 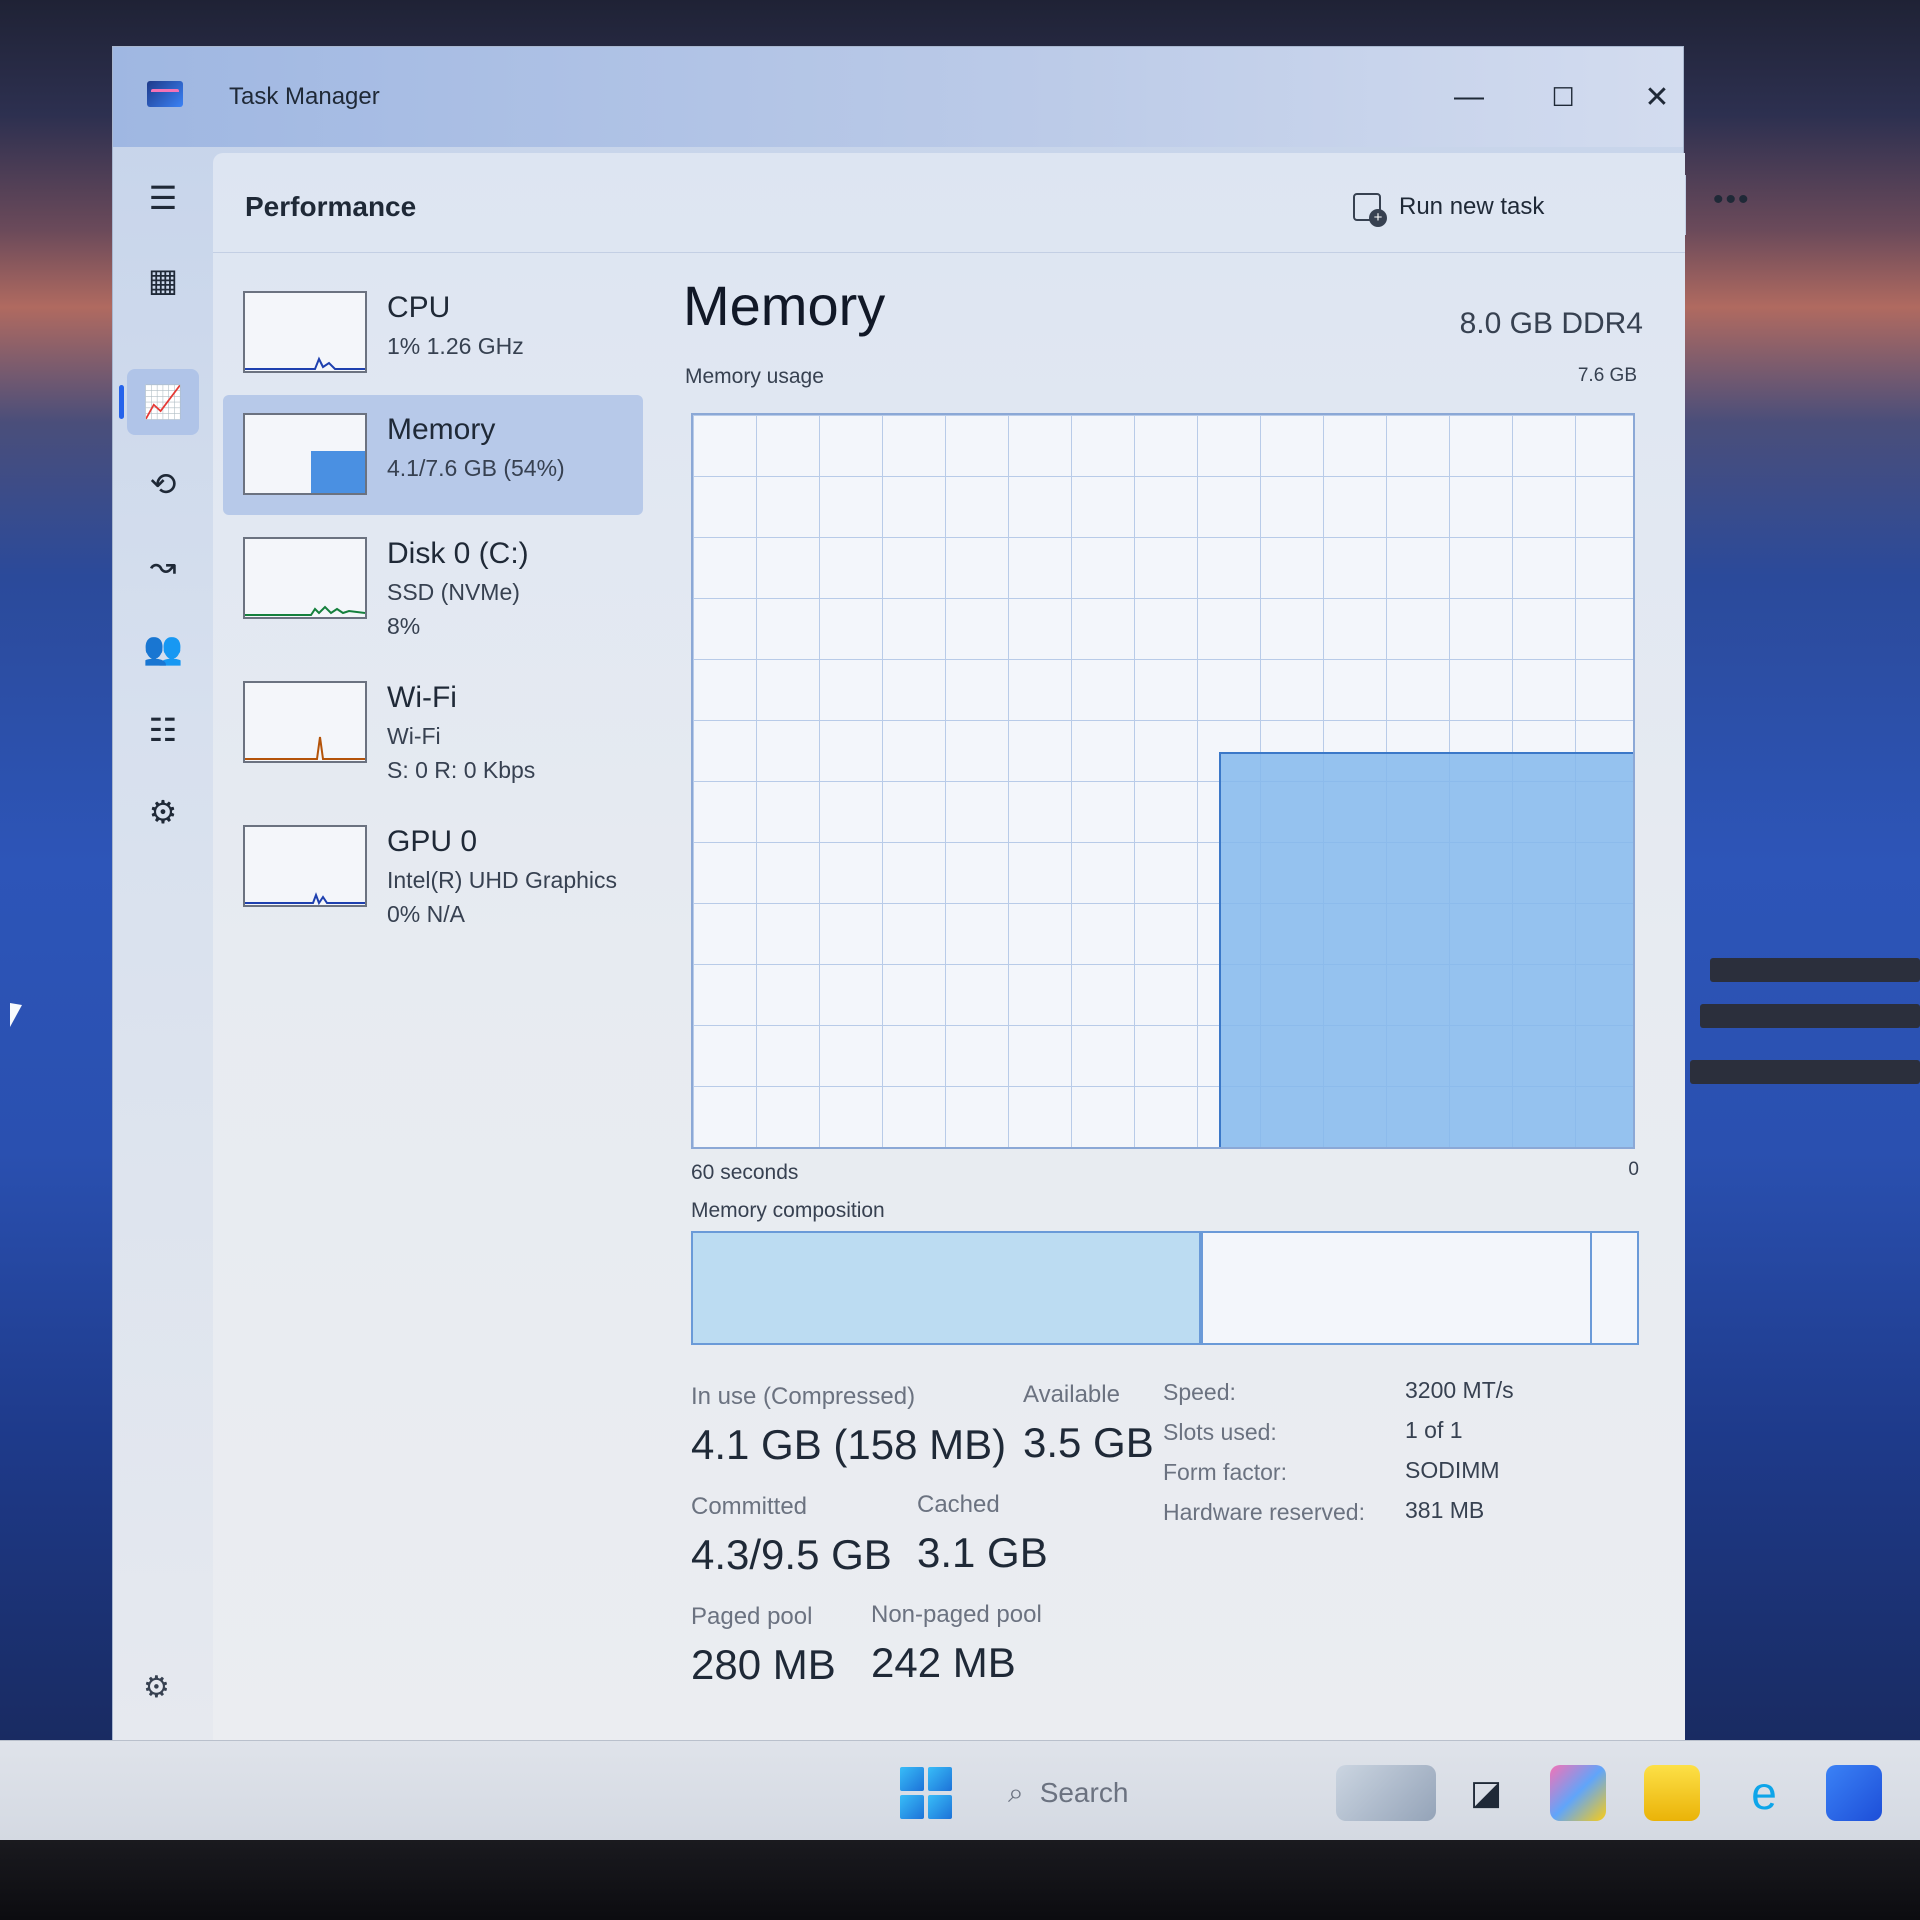 What do you see at coordinates (1672, 1793) in the screenshot?
I see `file-explorer-icon` at bounding box center [1672, 1793].